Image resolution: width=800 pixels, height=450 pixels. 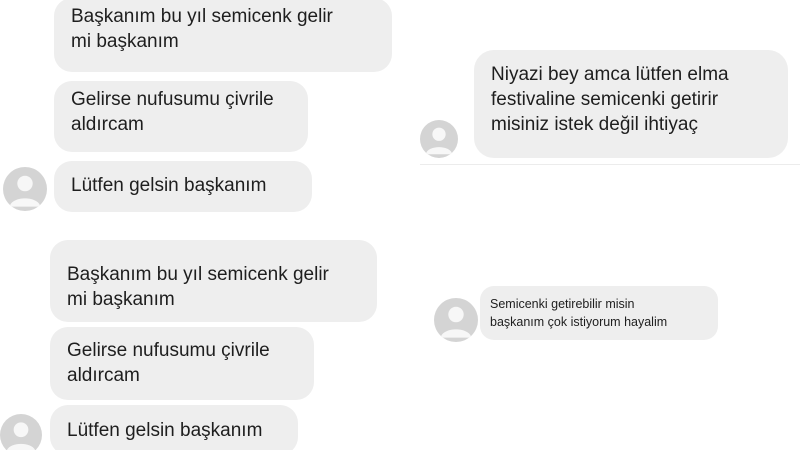 What do you see at coordinates (610, 164) in the screenshot?
I see `divider` at bounding box center [610, 164].